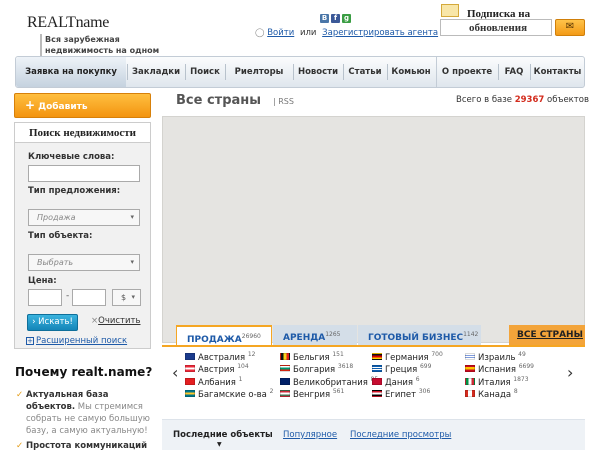  What do you see at coordinates (318, 72) in the screenshot?
I see `nav-news: Новости` at bounding box center [318, 72].